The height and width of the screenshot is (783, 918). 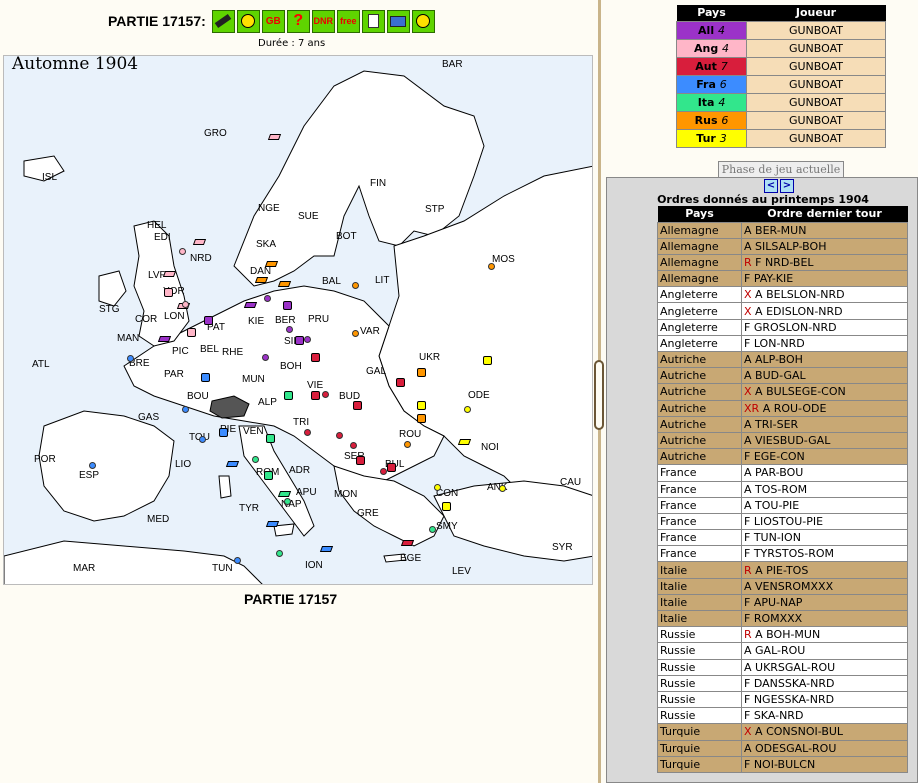 I want to click on province-esp: ESP, so click(x=89, y=475).